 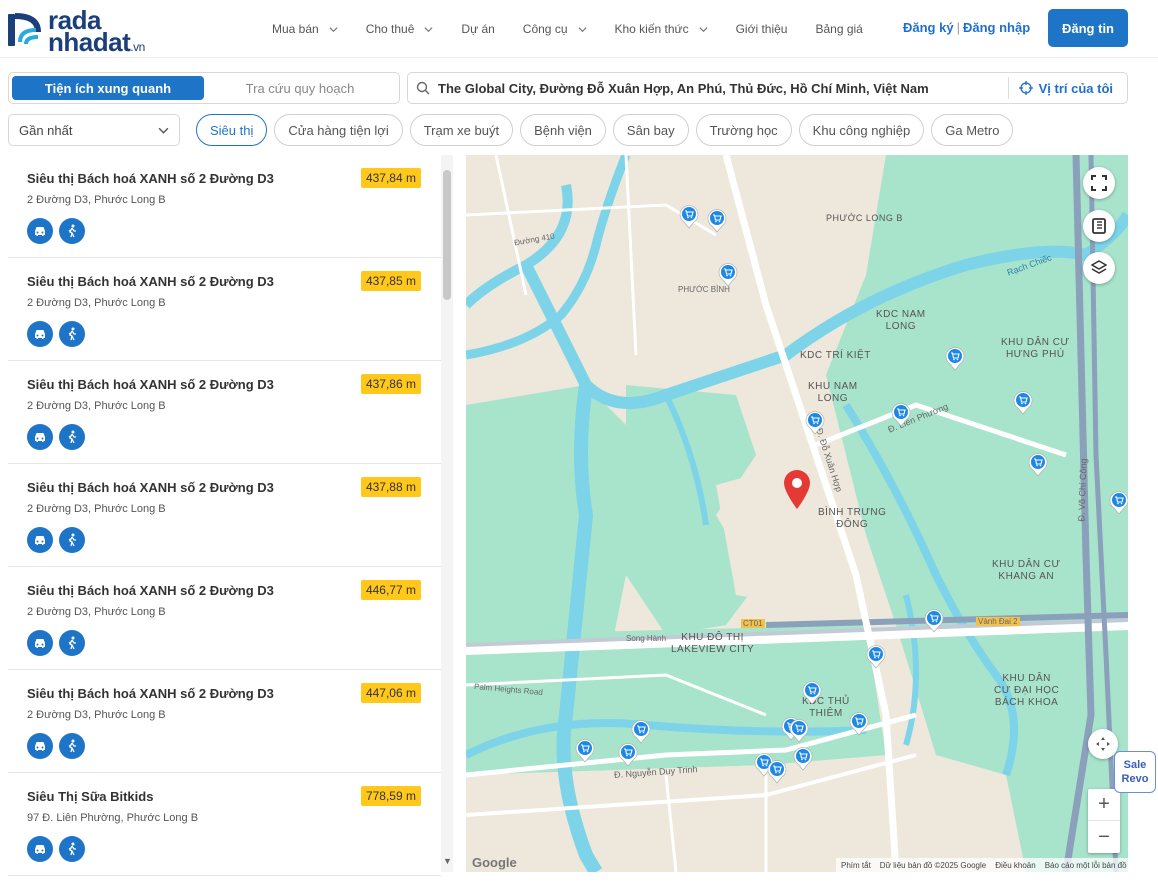 I want to click on result-address: 97 Đ. Liên Phường, Phước Long B, so click(x=113, y=818).